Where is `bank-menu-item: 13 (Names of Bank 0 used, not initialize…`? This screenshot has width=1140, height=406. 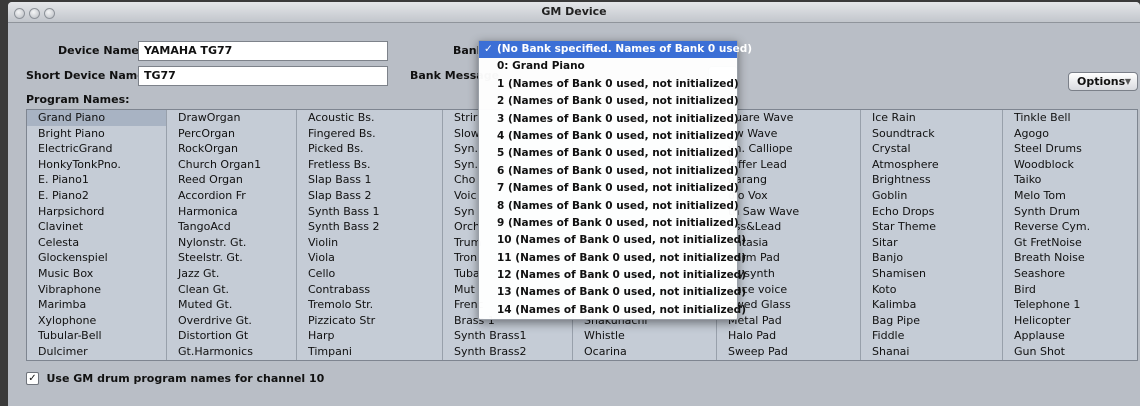
bank-menu-item: 13 (Names of Bank 0 used, not initialize… is located at coordinates (612, 292).